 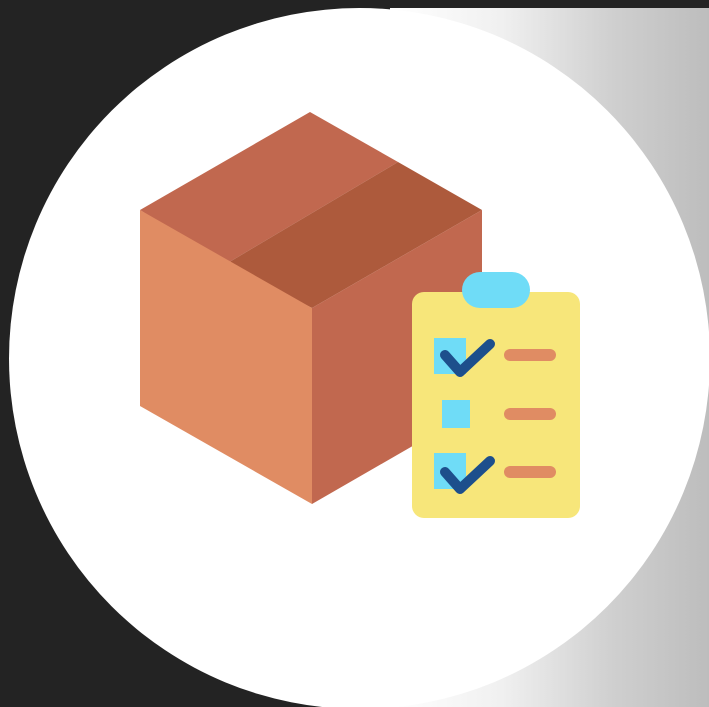 What do you see at coordinates (496, 395) in the screenshot?
I see `clipboard-icon` at bounding box center [496, 395].